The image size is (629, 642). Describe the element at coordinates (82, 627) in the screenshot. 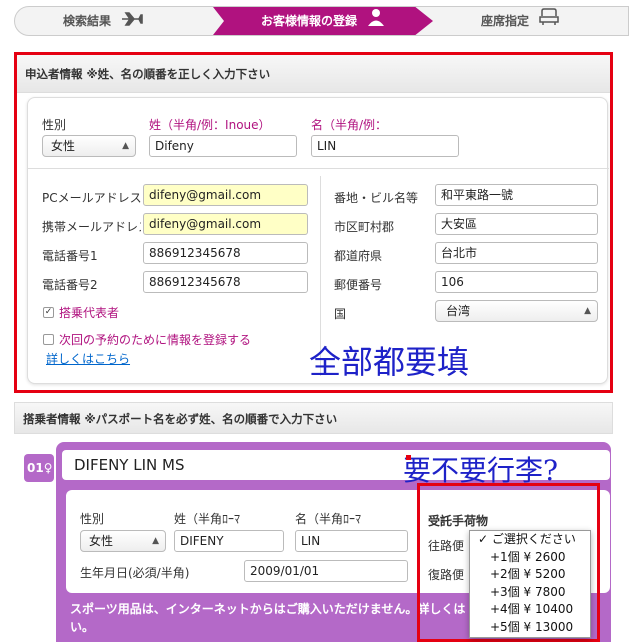

I see `warning-line2: い。` at that location.